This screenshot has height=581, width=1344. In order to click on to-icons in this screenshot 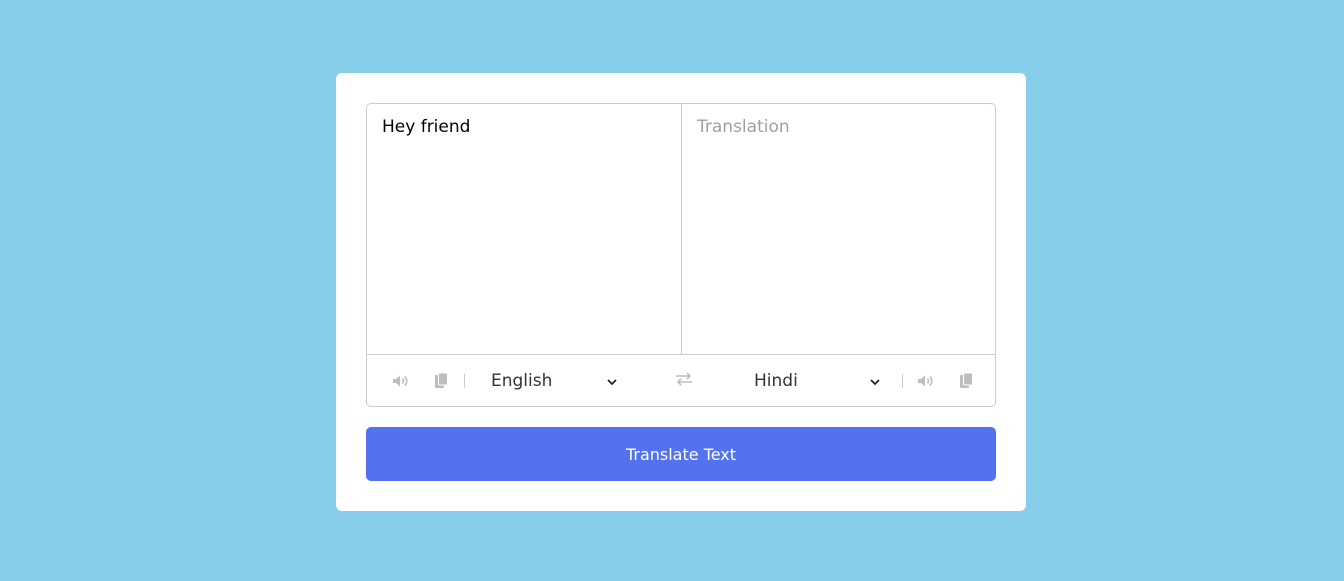, I will do `click(946, 381)`.